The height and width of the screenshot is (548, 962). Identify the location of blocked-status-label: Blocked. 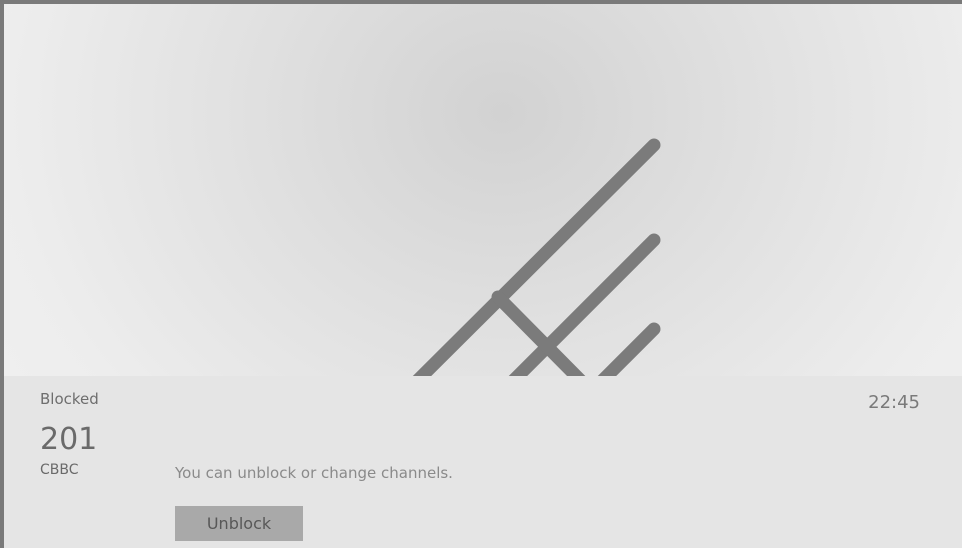
(69, 399).